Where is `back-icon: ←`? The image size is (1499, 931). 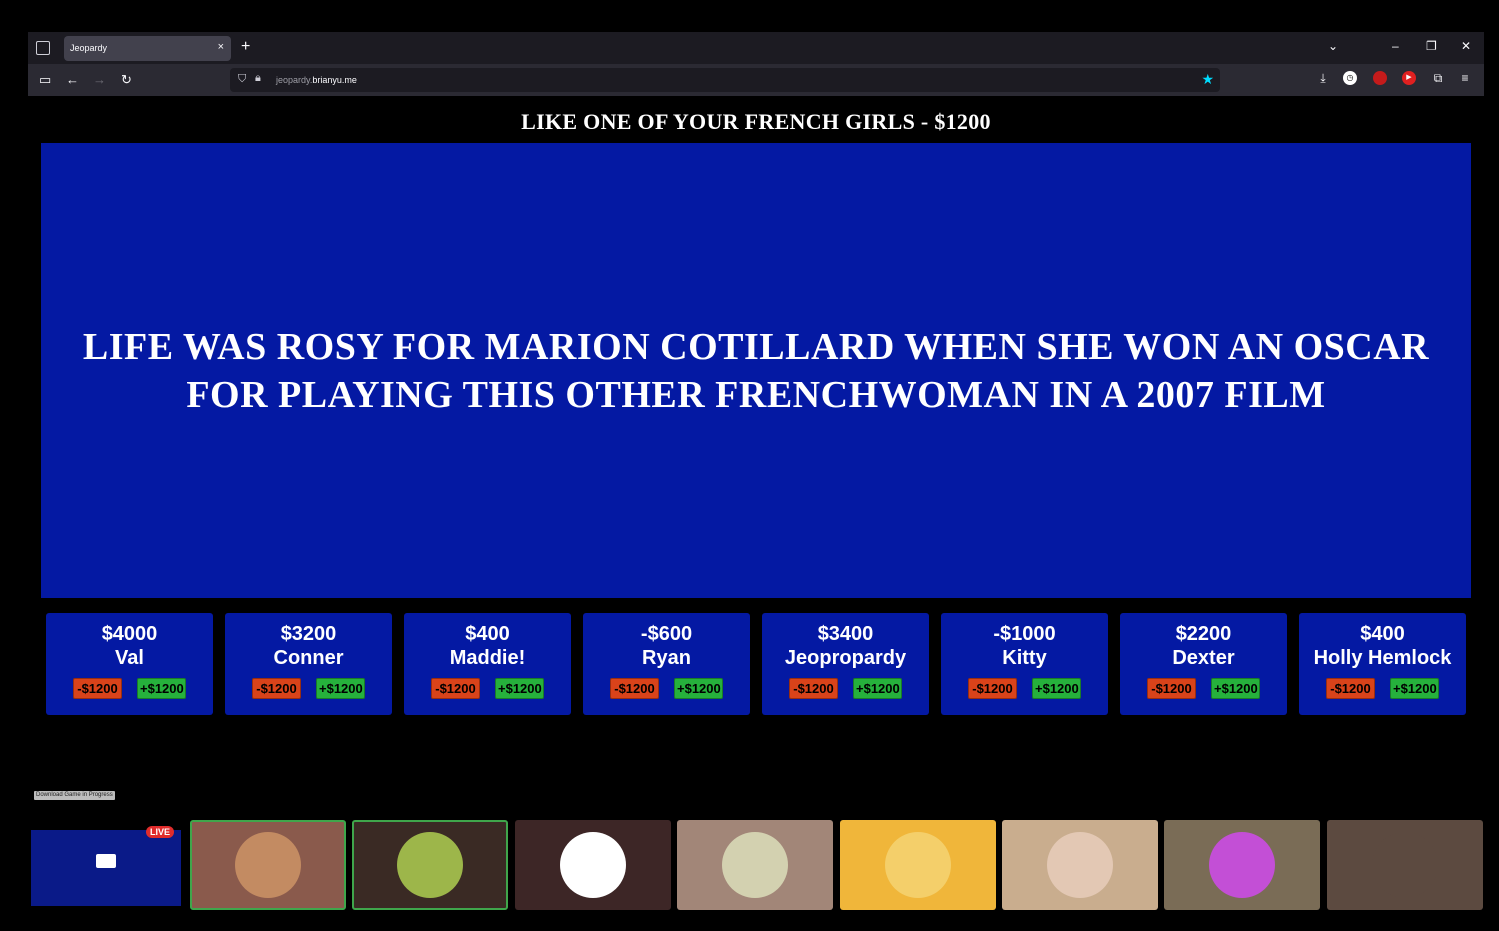
back-icon: ← is located at coordinates (72, 79).